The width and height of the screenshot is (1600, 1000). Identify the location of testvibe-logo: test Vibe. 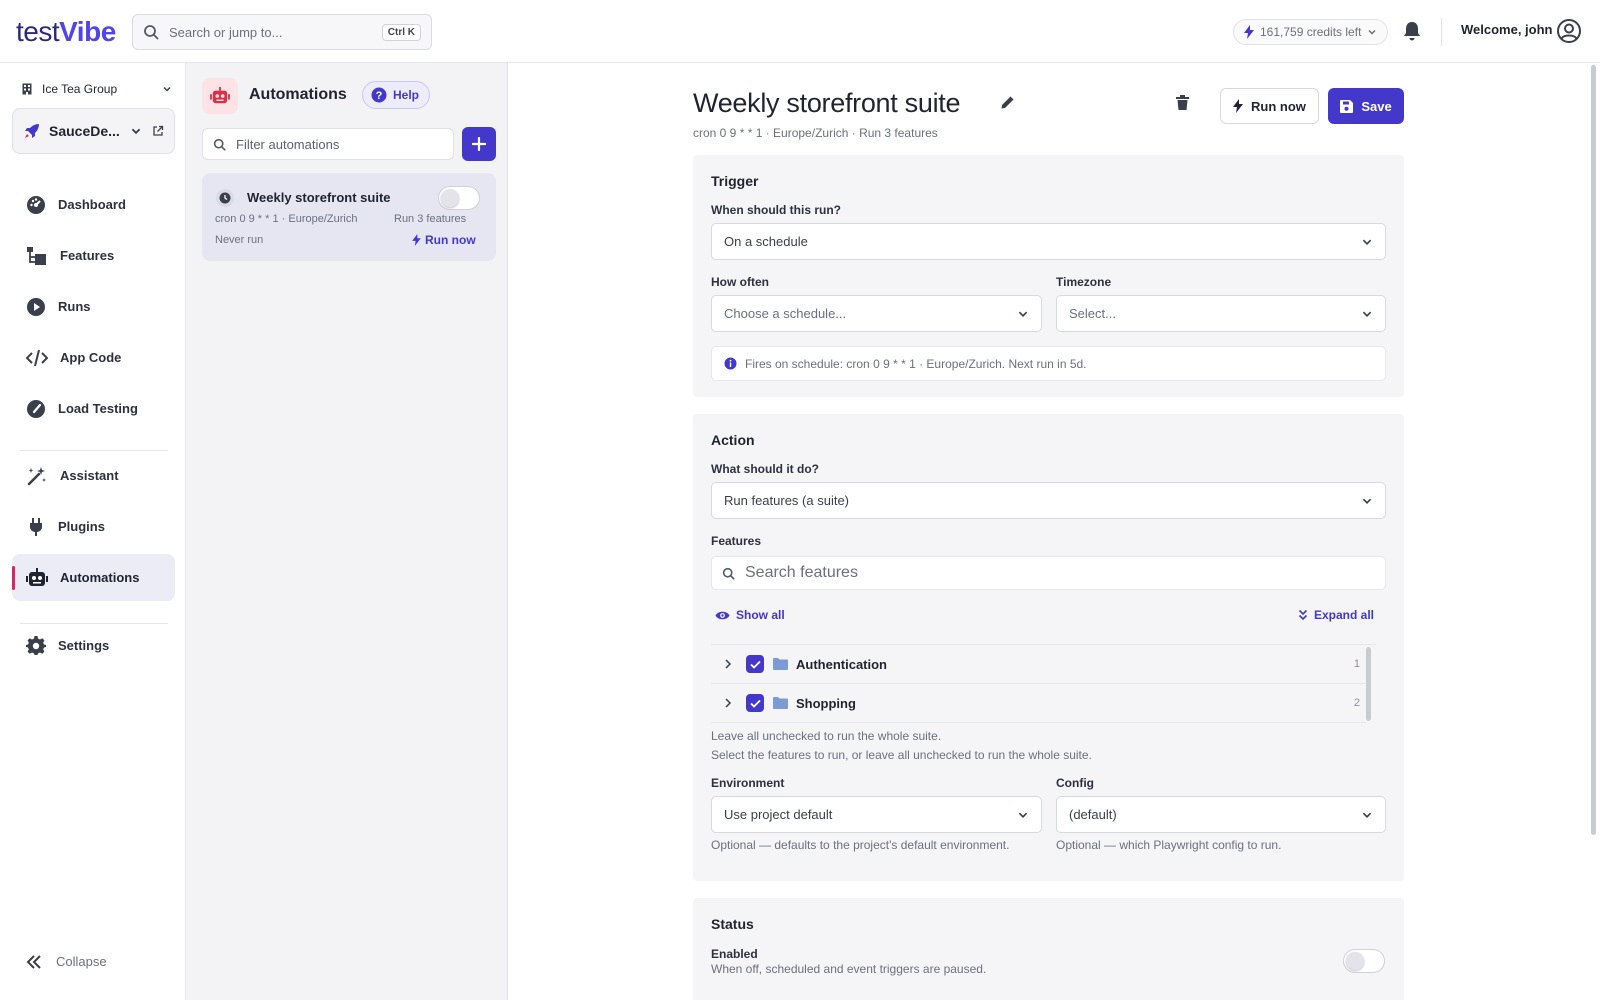
(66, 32).